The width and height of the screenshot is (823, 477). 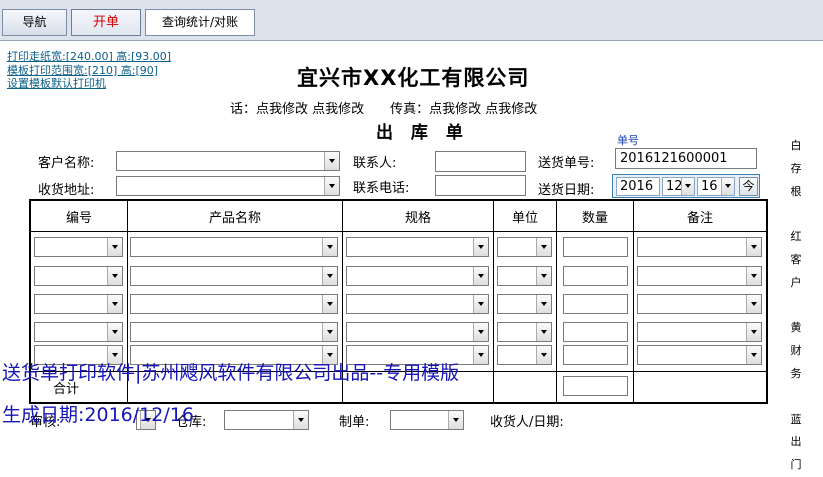 What do you see at coordinates (106, 22) in the screenshot?
I see `tab-create-order: 开单` at bounding box center [106, 22].